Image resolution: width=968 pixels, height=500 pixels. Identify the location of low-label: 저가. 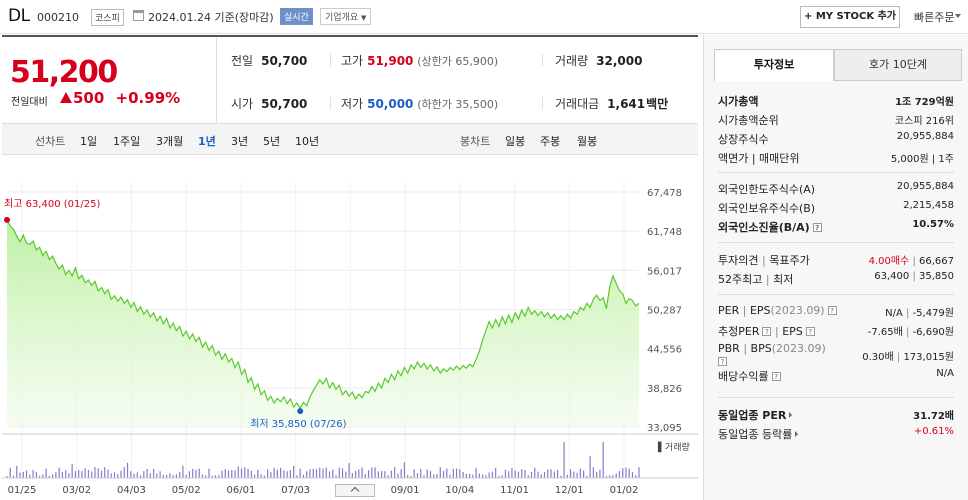
(352, 104).